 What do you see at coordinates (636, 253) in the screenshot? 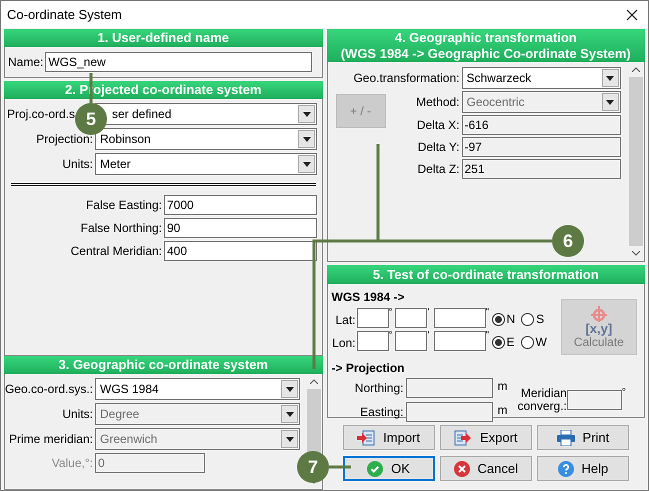
I see `scroll-down-icon` at bounding box center [636, 253].